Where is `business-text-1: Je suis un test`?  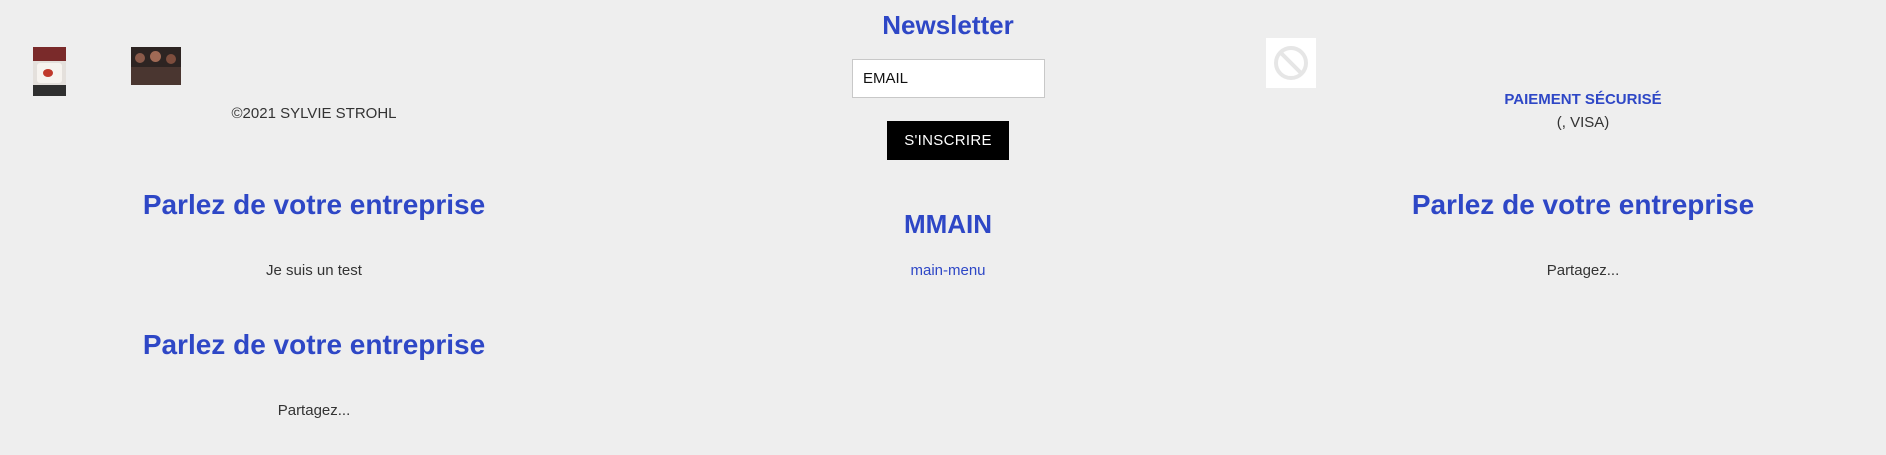
business-text-1: Je suis un test is located at coordinates (314, 270).